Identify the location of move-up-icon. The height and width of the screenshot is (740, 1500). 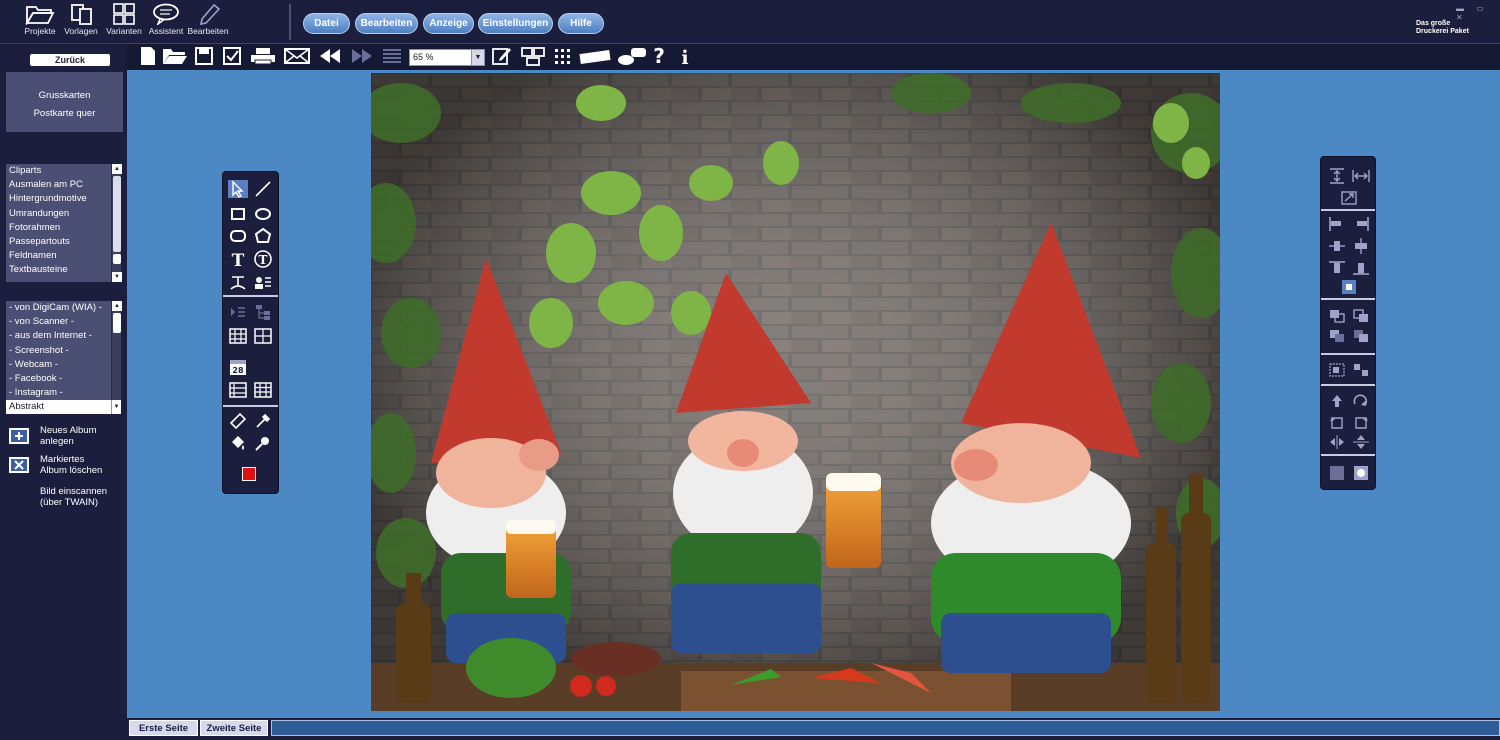
(1337, 401).